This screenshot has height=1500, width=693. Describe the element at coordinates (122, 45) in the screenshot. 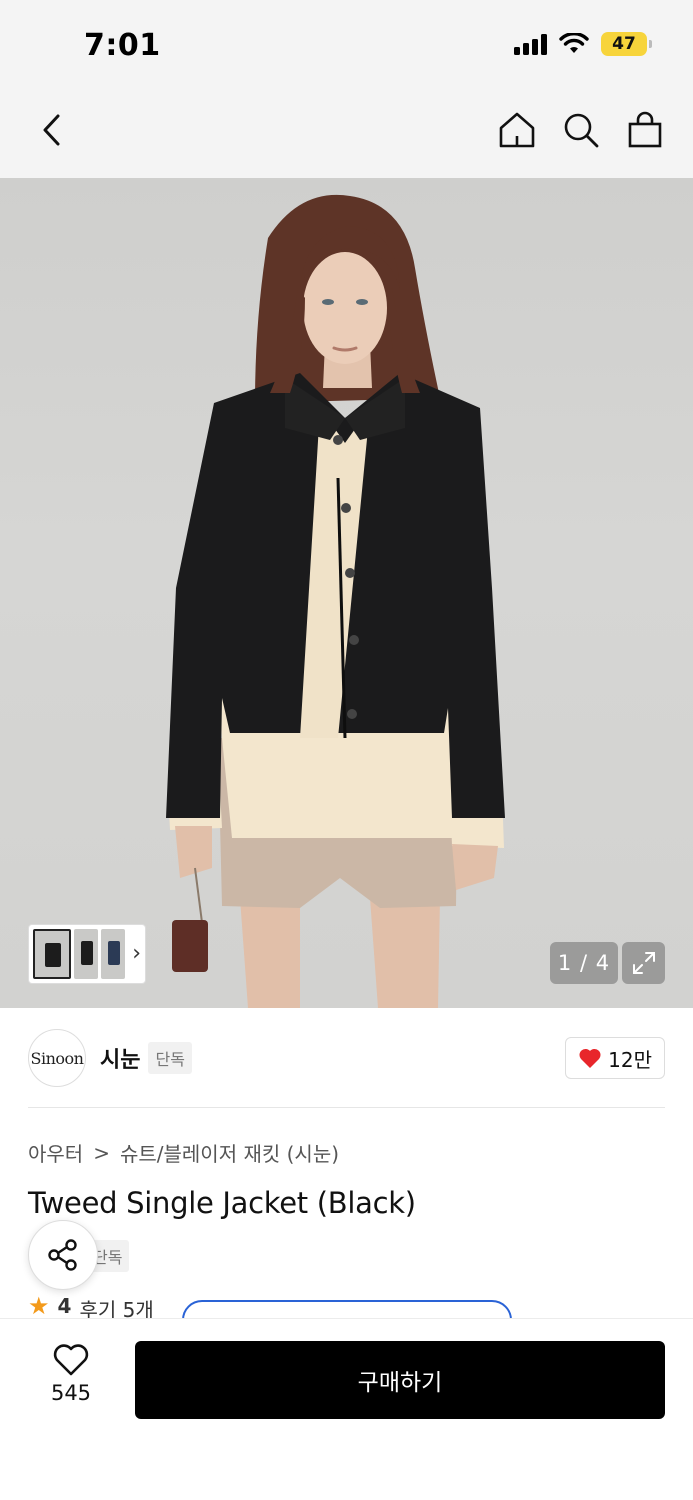

I see `status-time: 7:01` at that location.